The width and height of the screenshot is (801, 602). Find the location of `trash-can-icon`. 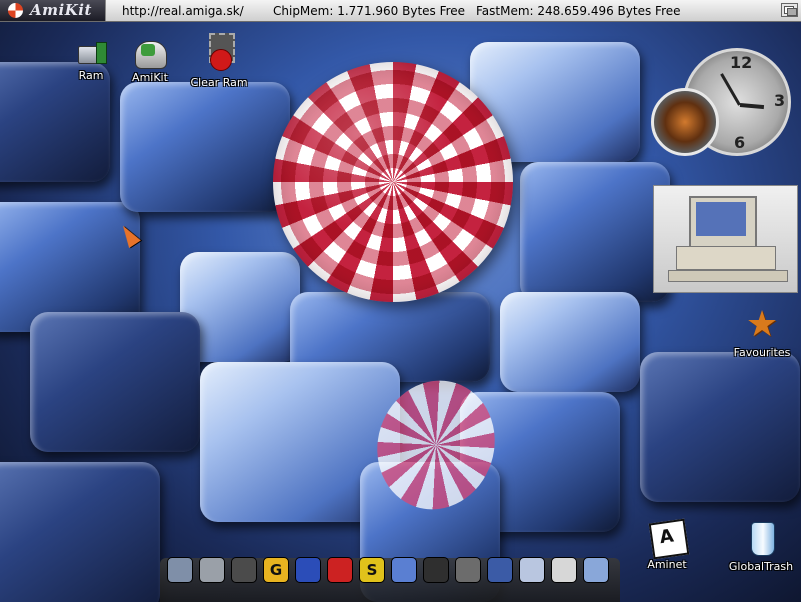

trash-can-icon is located at coordinates (761, 539).